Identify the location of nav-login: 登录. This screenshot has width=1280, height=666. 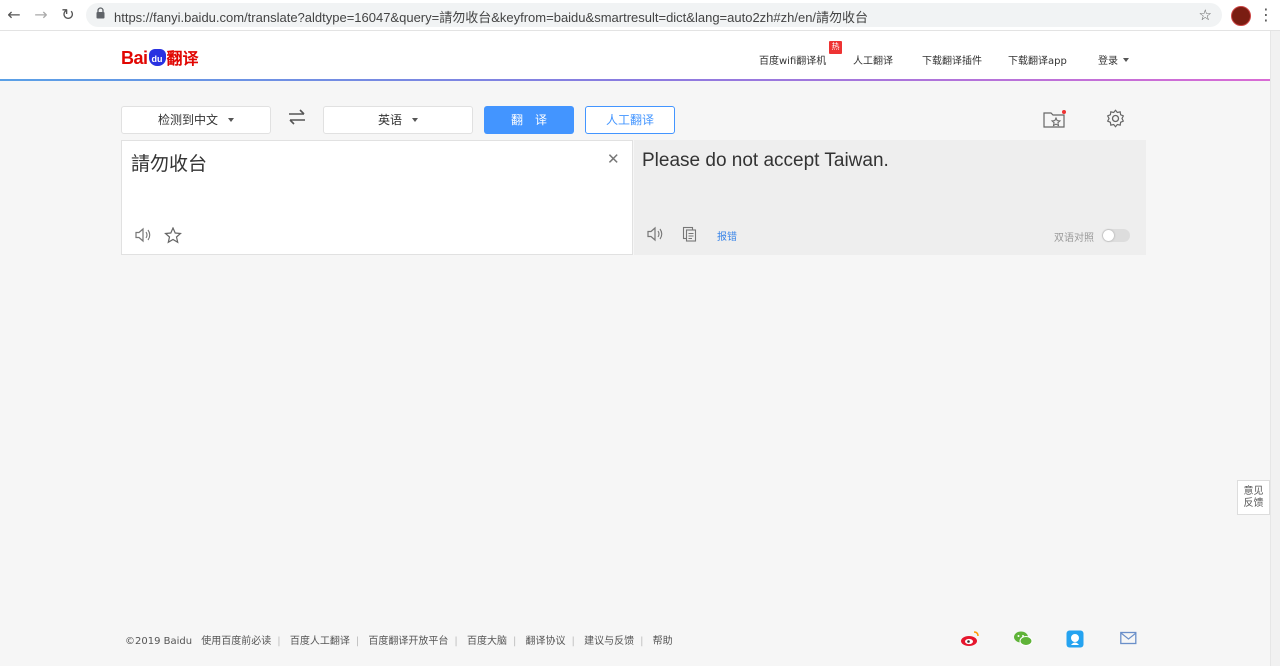
(1113, 59).